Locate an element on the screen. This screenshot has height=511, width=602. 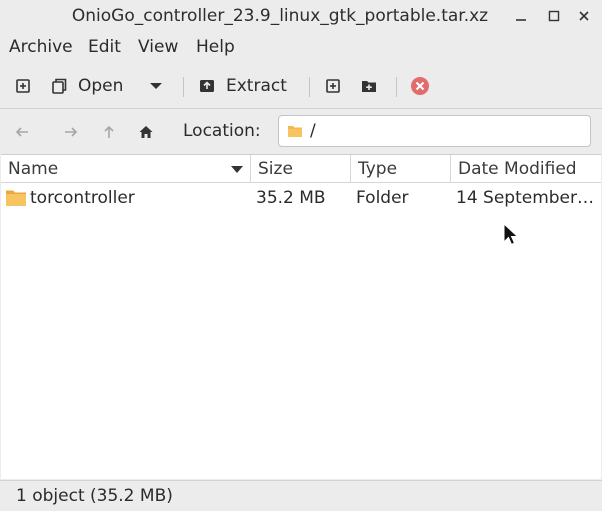
home-button is located at coordinates (146, 132).